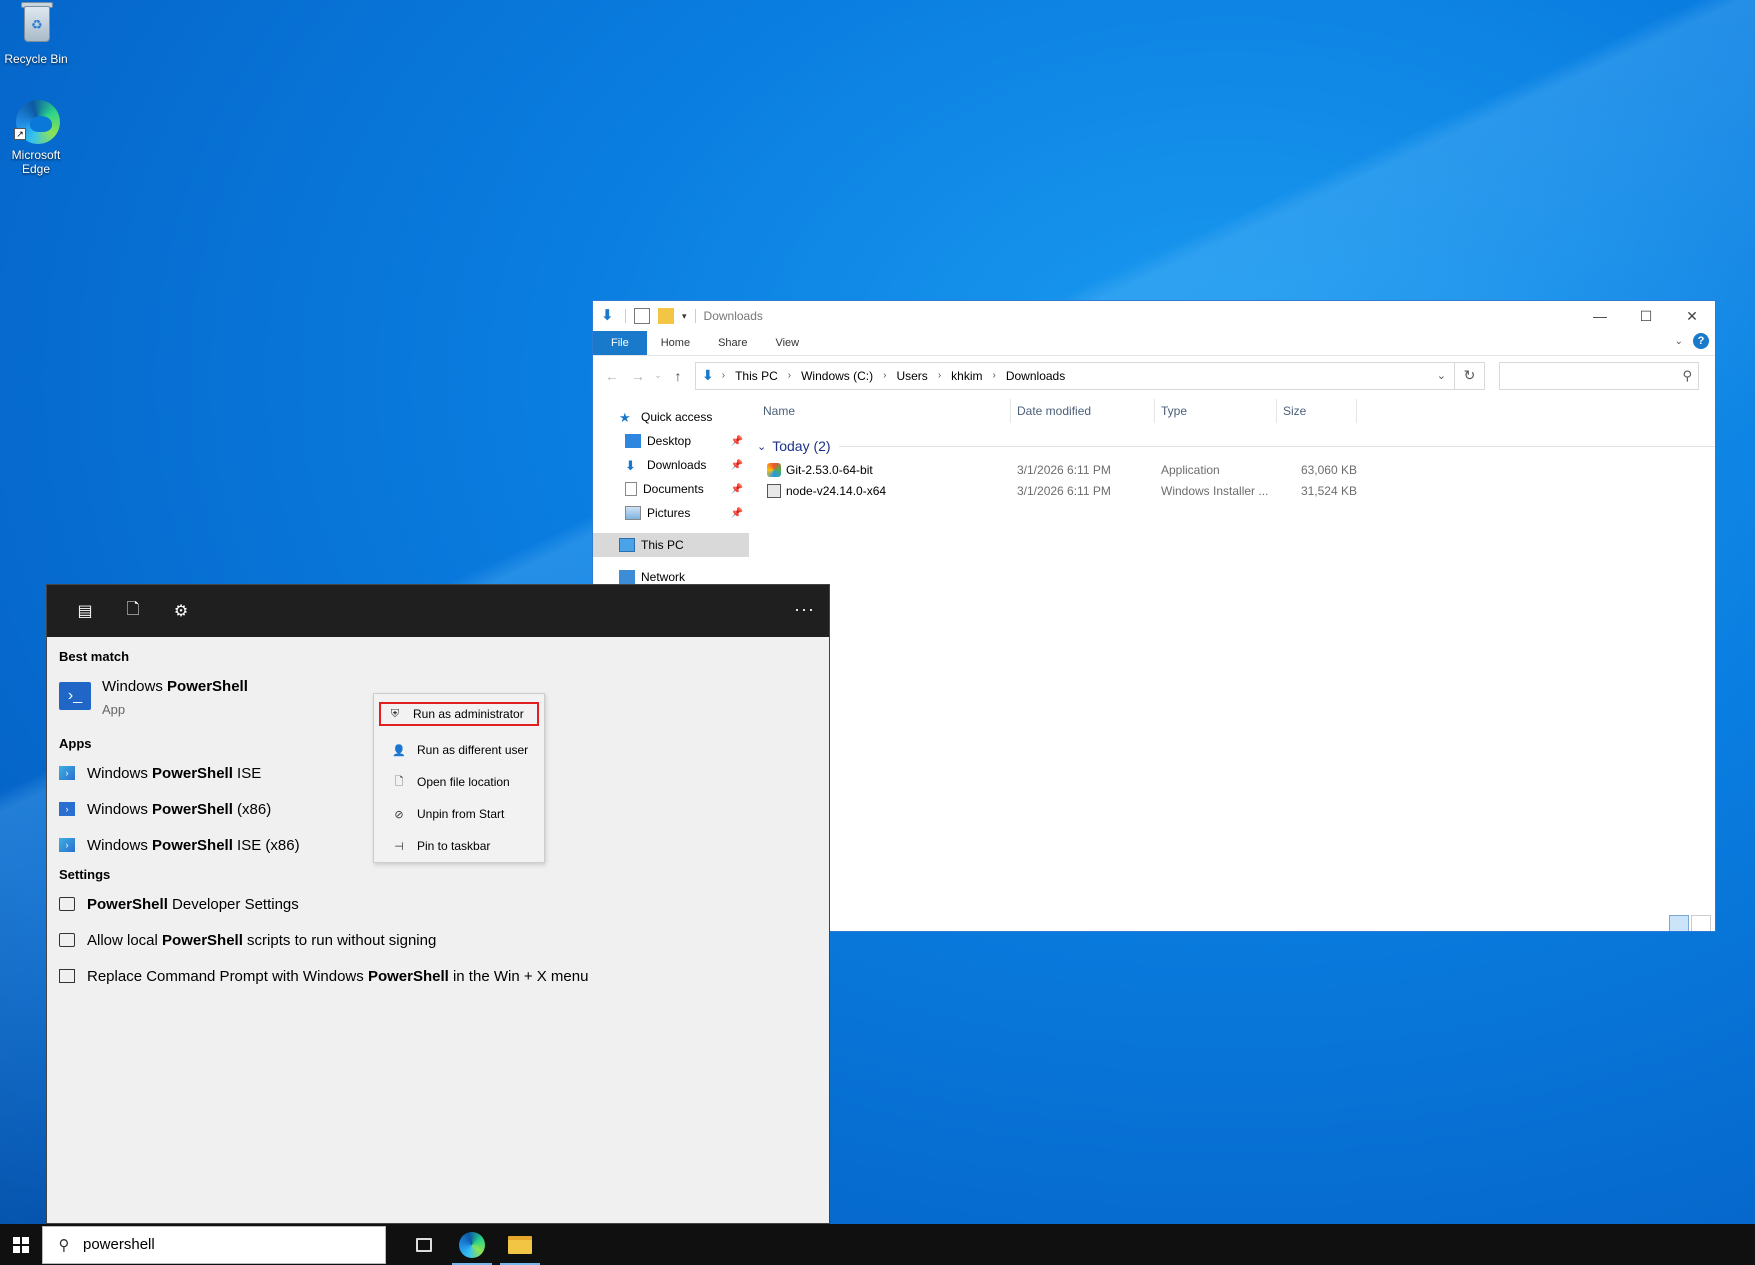 The height and width of the screenshot is (1265, 1755). What do you see at coordinates (399, 814) in the screenshot?
I see `unpin-icon: ⊘` at bounding box center [399, 814].